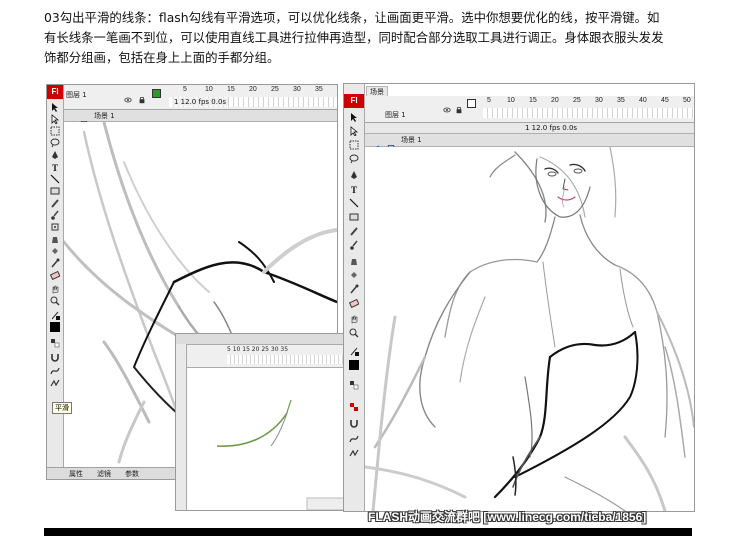  I want to click on tab-parameters: 参数, so click(132, 474).